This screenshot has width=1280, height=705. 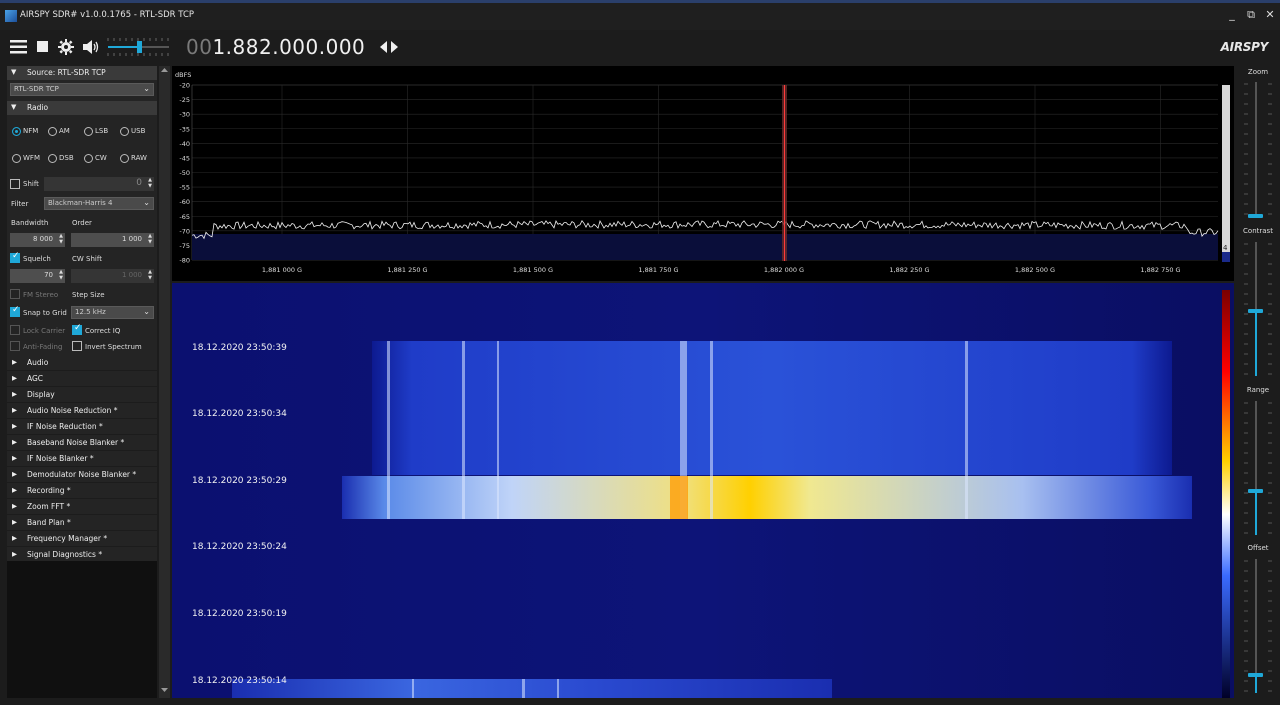 What do you see at coordinates (38, 362) in the screenshot?
I see `plugin-label: Audio` at bounding box center [38, 362].